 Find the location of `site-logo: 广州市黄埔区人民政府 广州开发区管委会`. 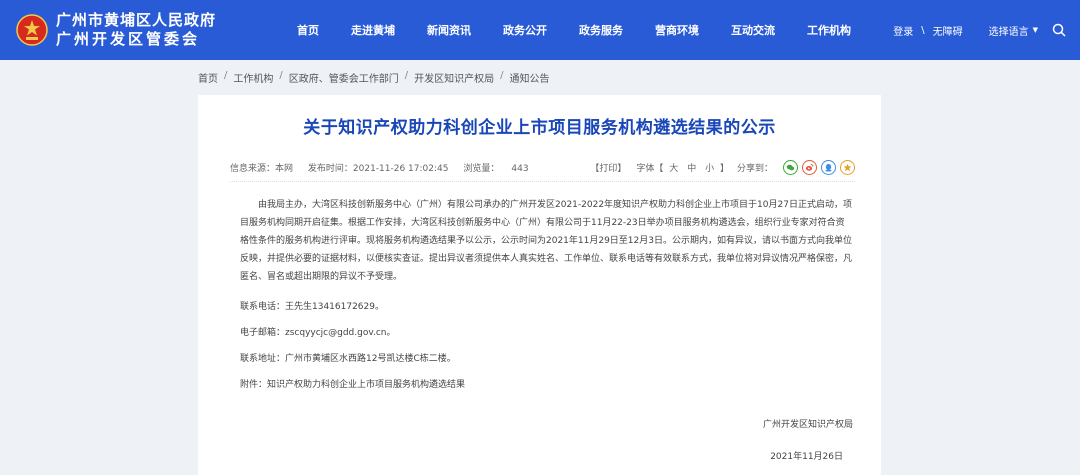

site-logo: 广州市黄埔区人民政府 广州开发区管委会 is located at coordinates (147, 30).